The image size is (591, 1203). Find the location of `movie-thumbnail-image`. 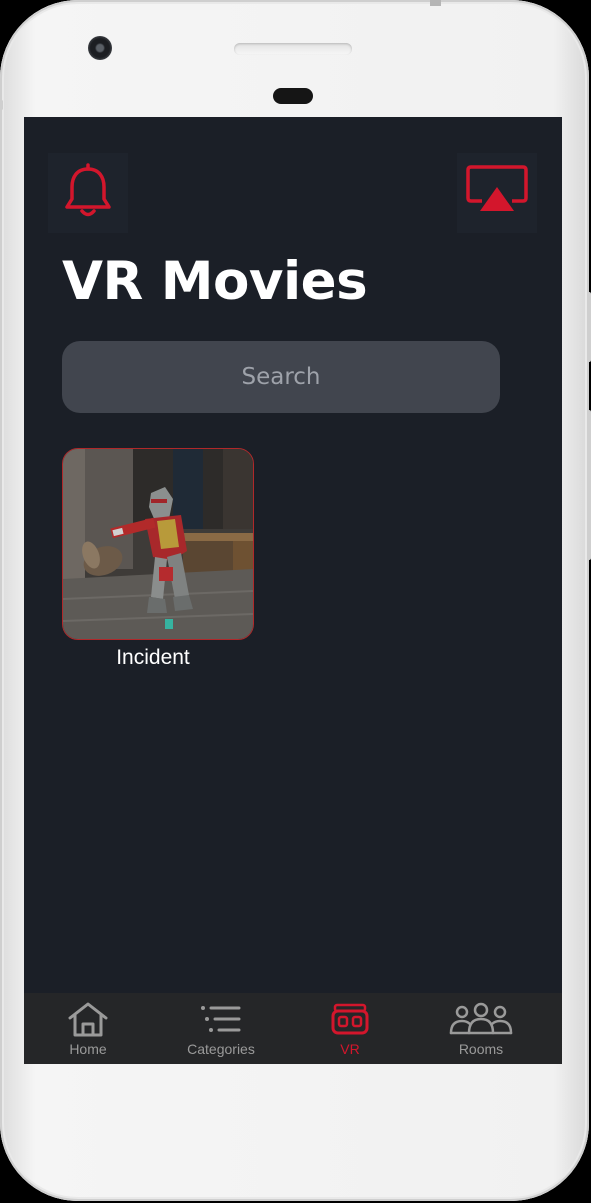

movie-thumbnail-image is located at coordinates (158, 544).